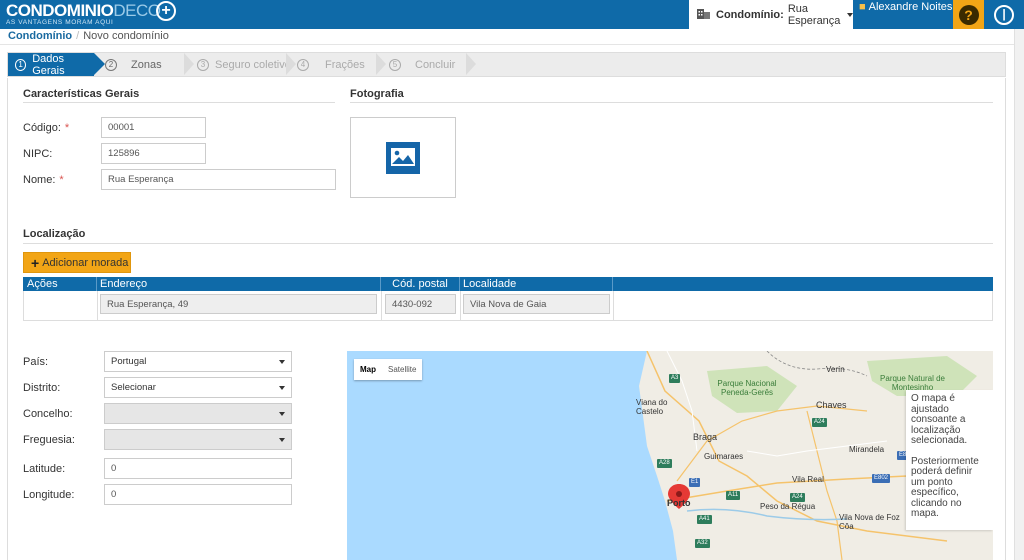 This screenshot has width=1024, height=560. What do you see at coordinates (121, 284) in the screenshot?
I see `column-header: Endereço` at bounding box center [121, 284].